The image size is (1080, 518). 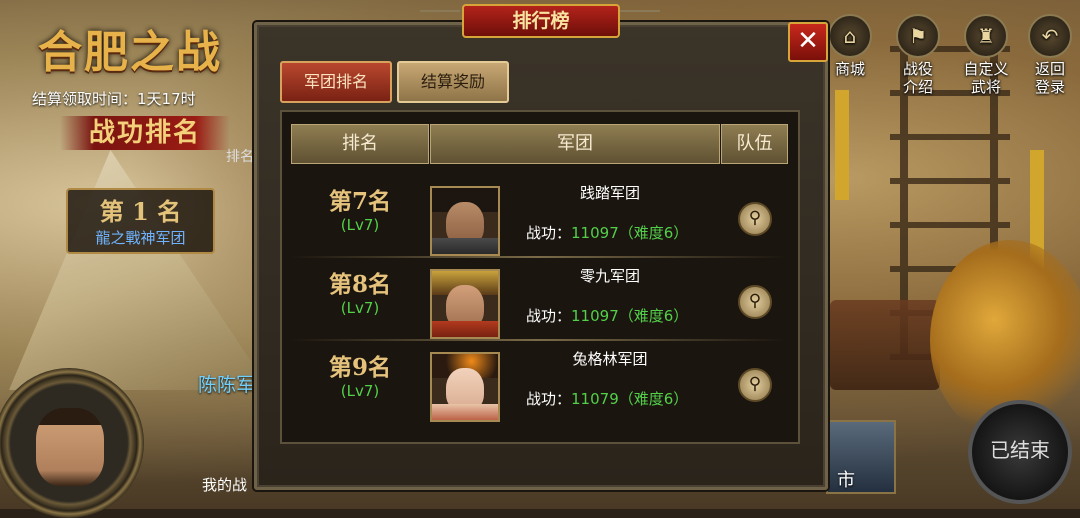 What do you see at coordinates (140, 211) in the screenshot?
I see `first-place-rank: 第 1 名` at bounding box center [140, 211].